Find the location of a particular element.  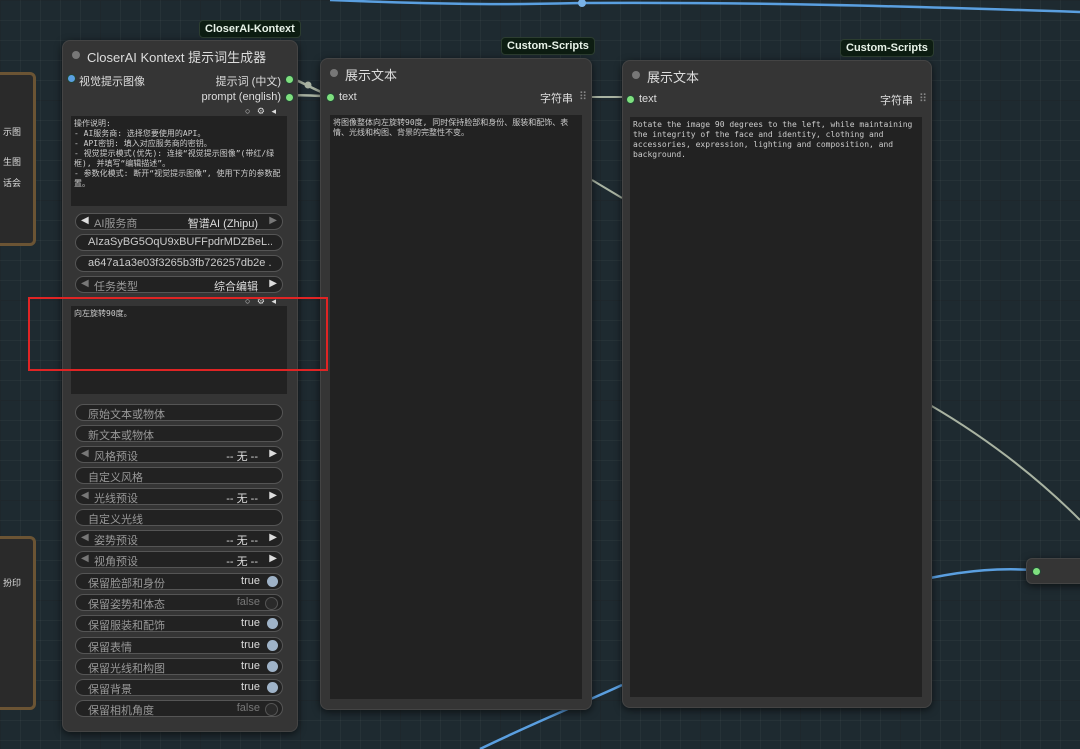

toggle-0: 保留脸部和身份 true is located at coordinates (179, 581).